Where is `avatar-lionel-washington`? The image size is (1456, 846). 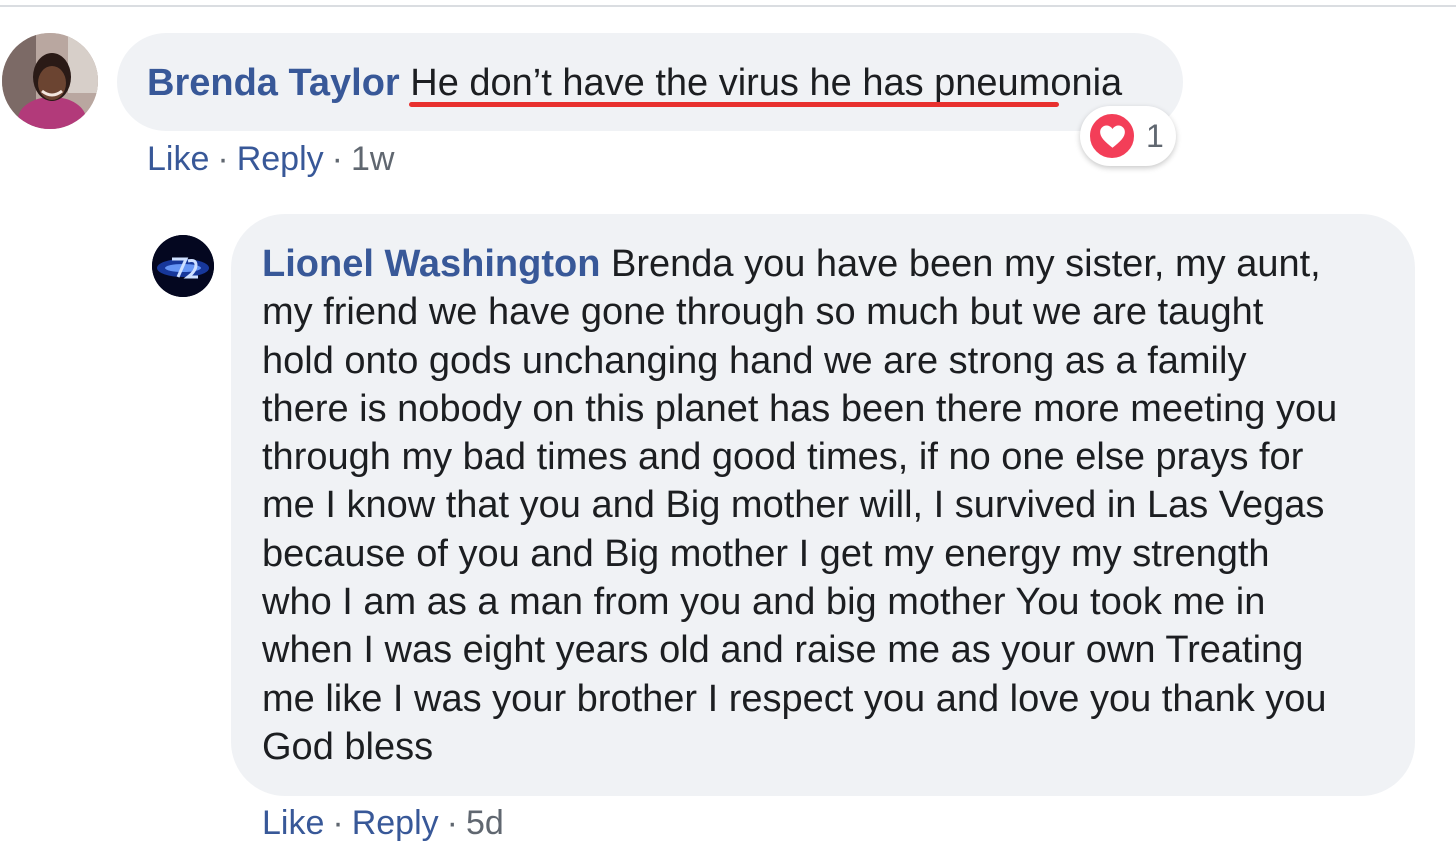
avatar-lionel-washington is located at coordinates (183, 266).